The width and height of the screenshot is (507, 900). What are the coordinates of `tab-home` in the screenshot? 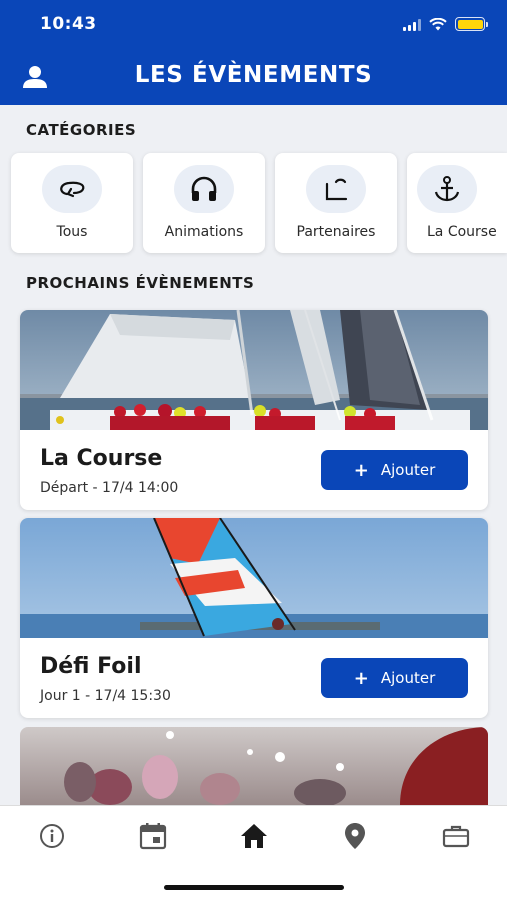 It's located at (254, 836).